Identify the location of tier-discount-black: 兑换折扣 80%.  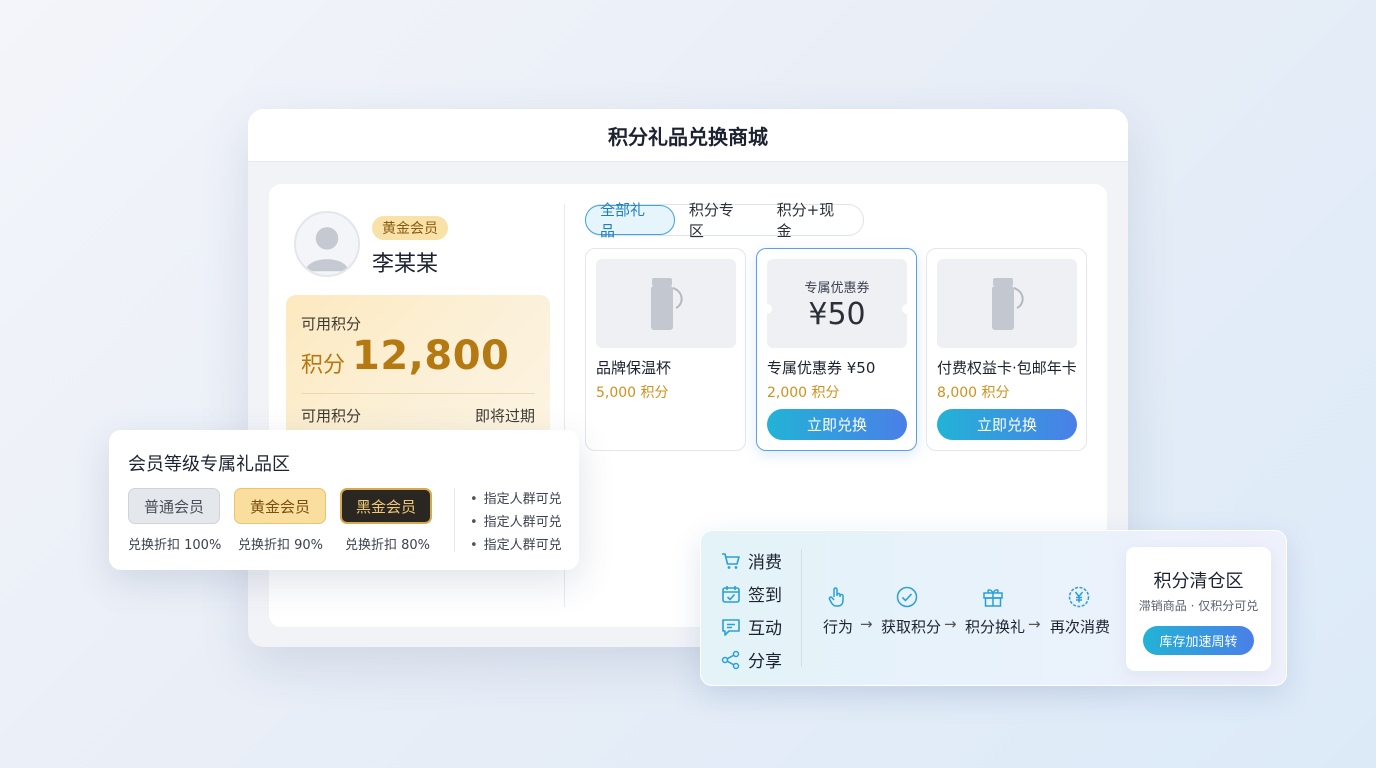
(388, 545).